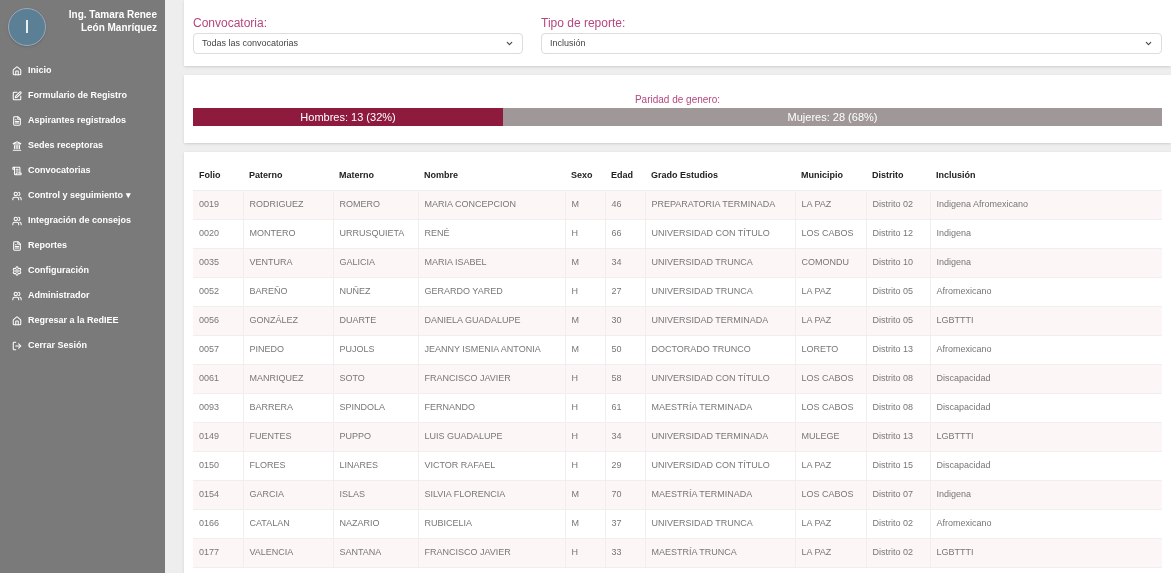 Image resolution: width=1171 pixels, height=573 pixels. What do you see at coordinates (82, 295) in the screenshot?
I see `sidebar-item: Administrador` at bounding box center [82, 295].